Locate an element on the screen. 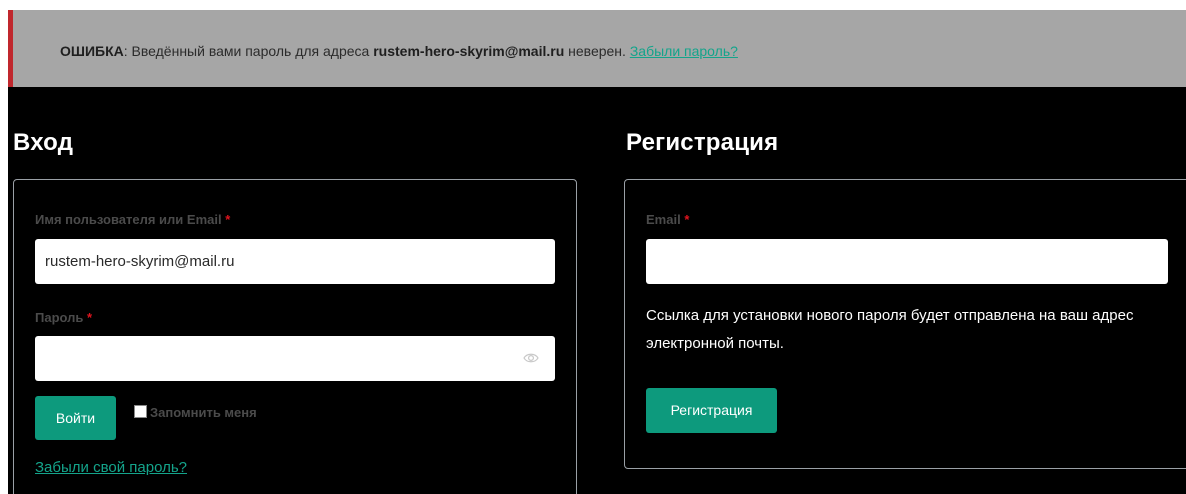 The height and width of the screenshot is (494, 1186). register-email-input is located at coordinates (907, 261).